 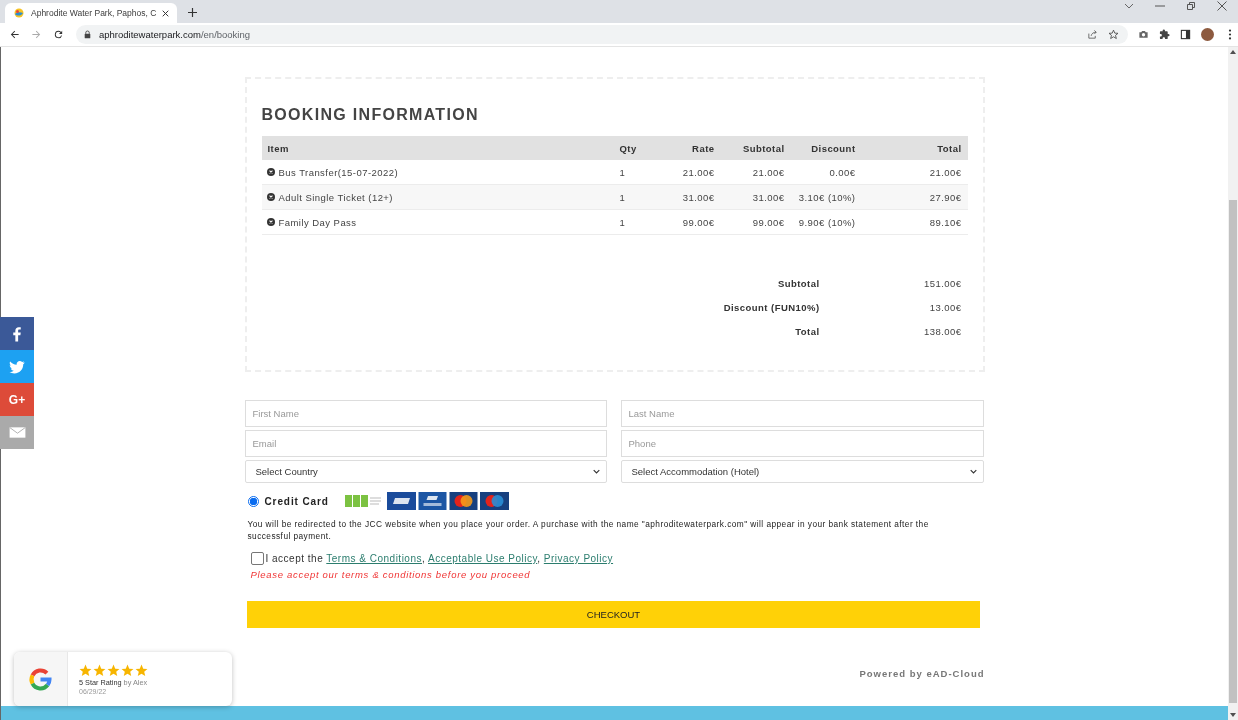 I want to click on text-field: Phone, so click(x=802, y=443).